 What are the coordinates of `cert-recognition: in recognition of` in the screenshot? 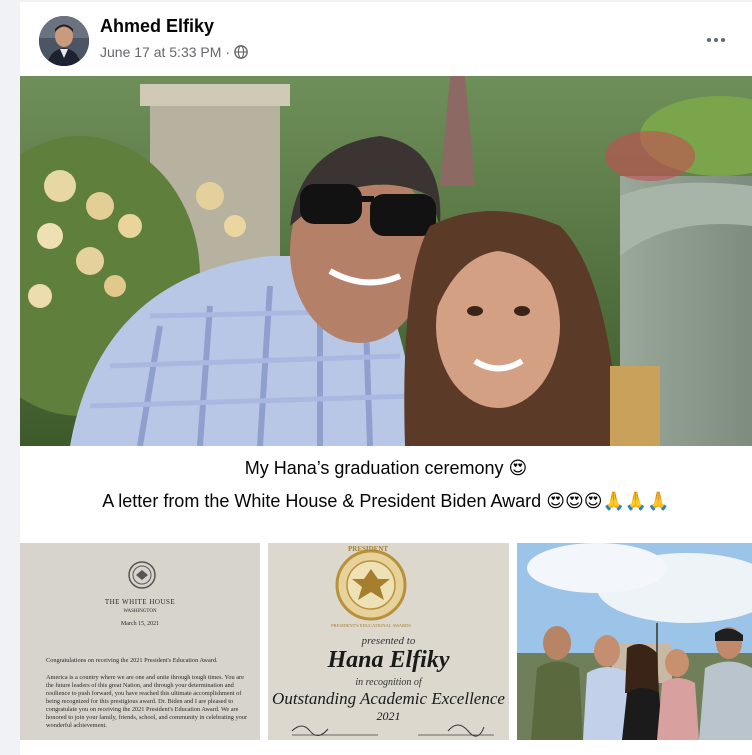 It's located at (388, 682).